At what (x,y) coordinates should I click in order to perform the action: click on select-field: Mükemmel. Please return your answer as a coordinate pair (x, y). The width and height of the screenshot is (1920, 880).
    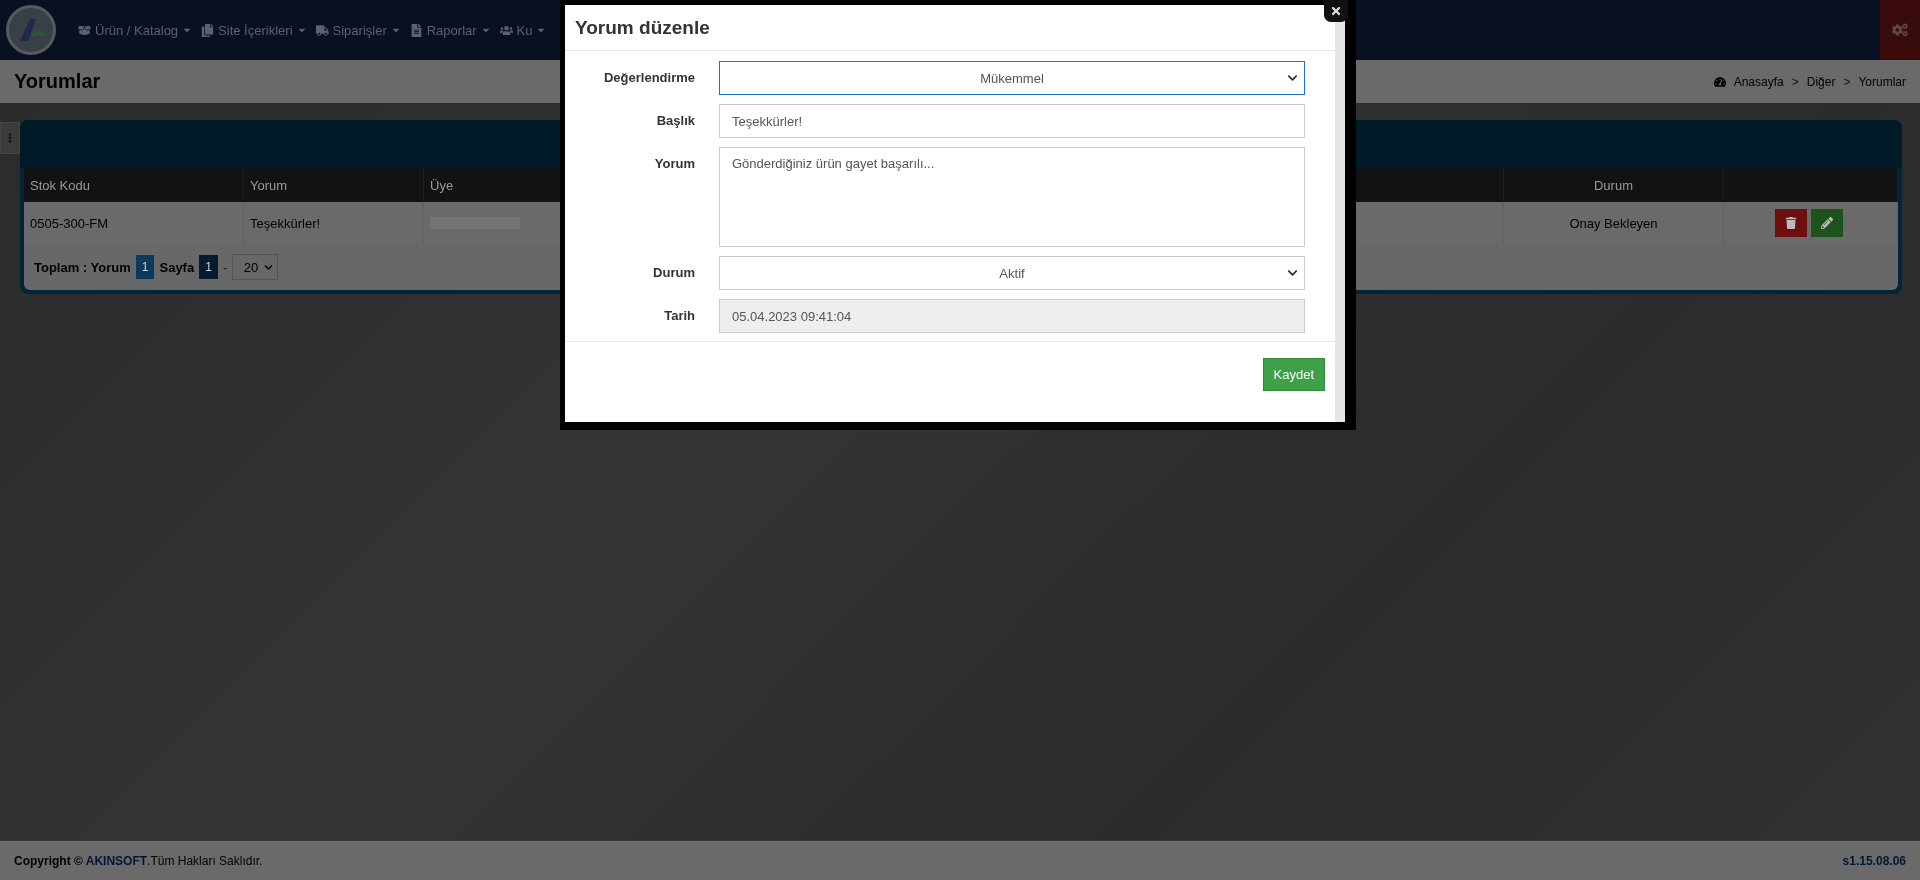
    Looking at the image, I should click on (1012, 78).